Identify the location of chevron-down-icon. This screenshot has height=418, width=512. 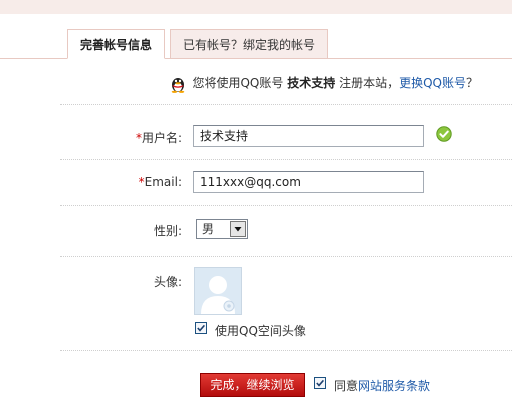
(238, 229).